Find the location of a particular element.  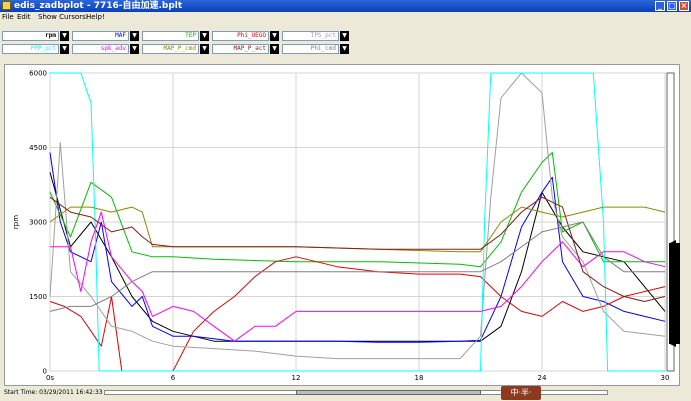

y-tick-label: 6000 is located at coordinates (38, 74).